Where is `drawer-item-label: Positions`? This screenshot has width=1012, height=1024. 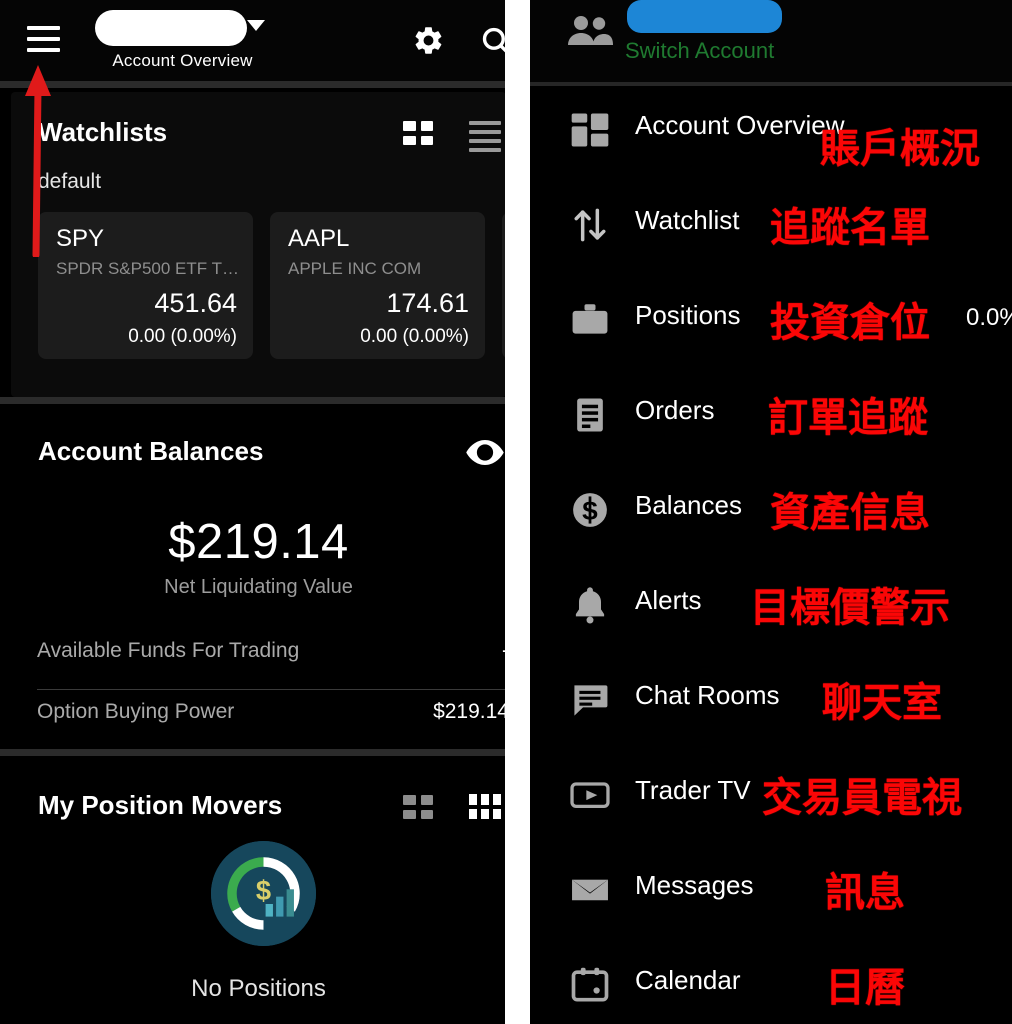 drawer-item-label: Positions is located at coordinates (688, 315).